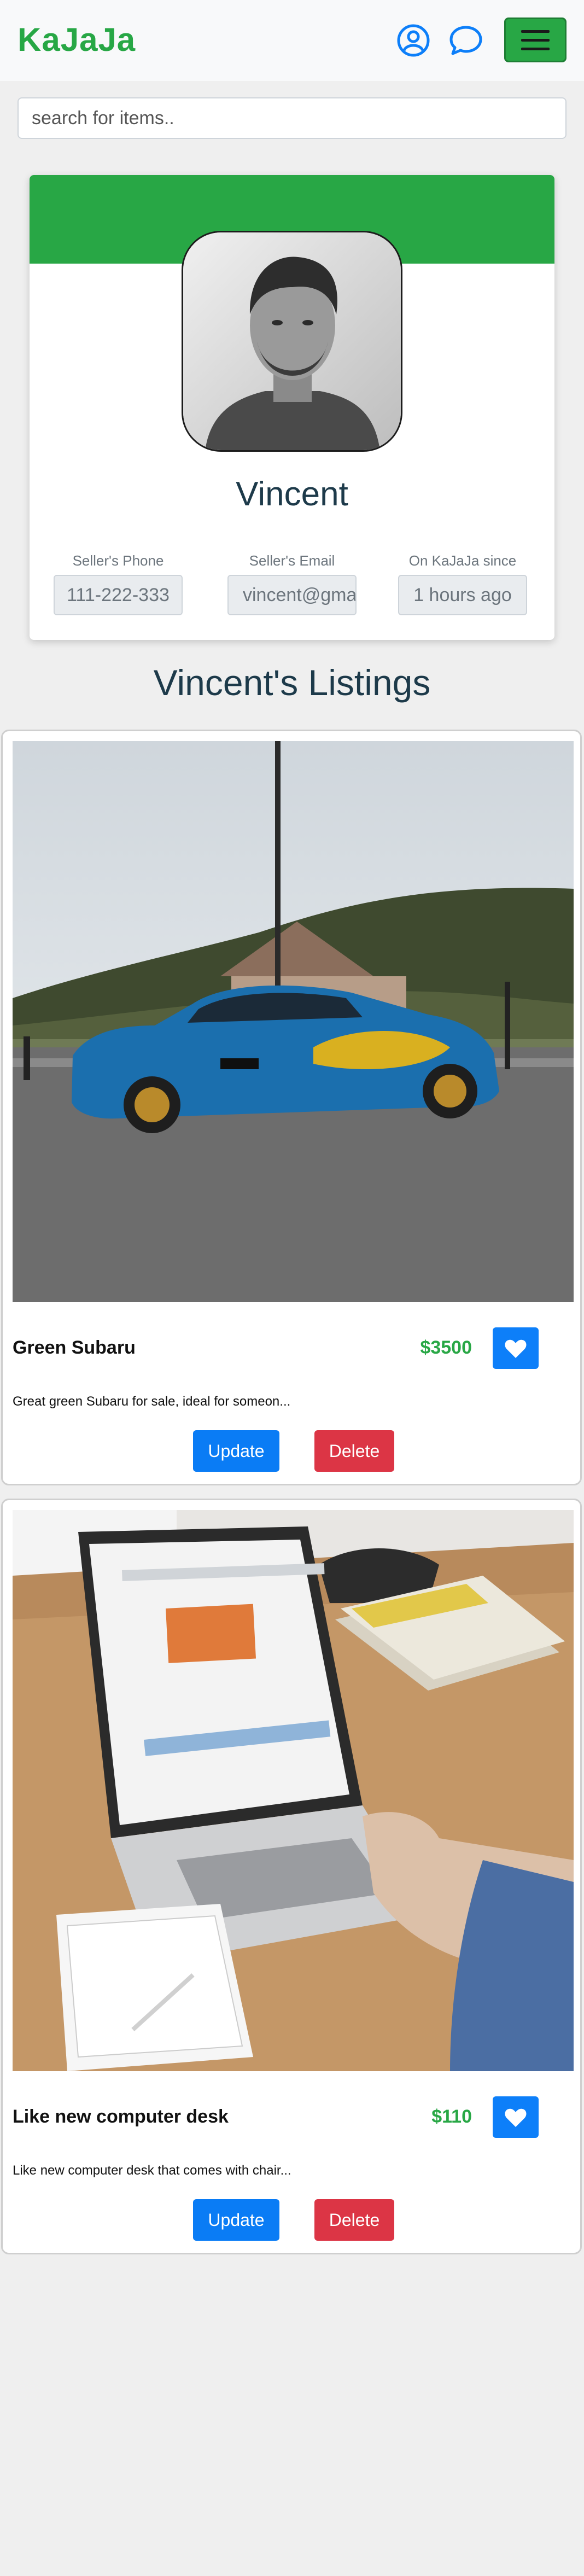 The height and width of the screenshot is (2576, 584). I want to click on hamburger-menu-button, so click(535, 40).